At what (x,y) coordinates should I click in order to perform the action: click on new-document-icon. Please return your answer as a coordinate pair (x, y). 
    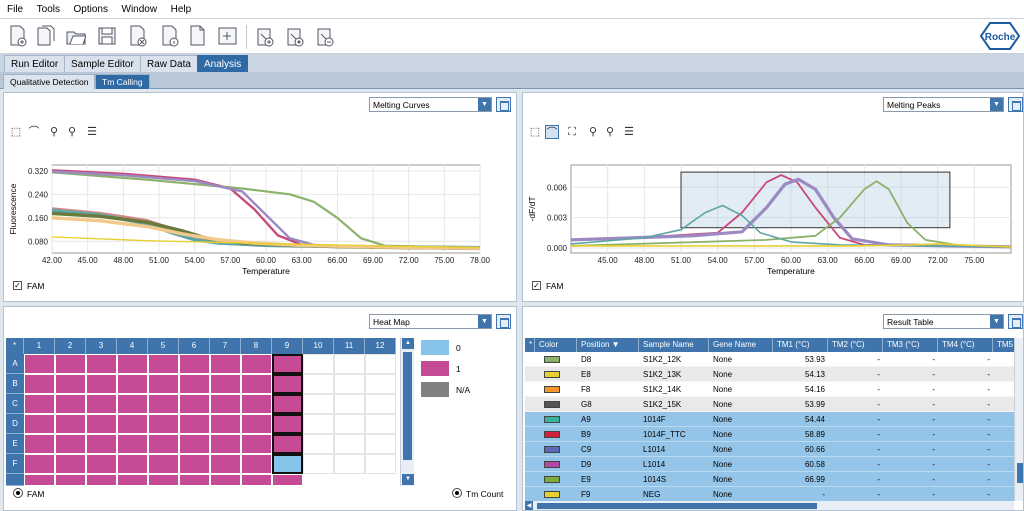
    Looking at the image, I should click on (18, 36).